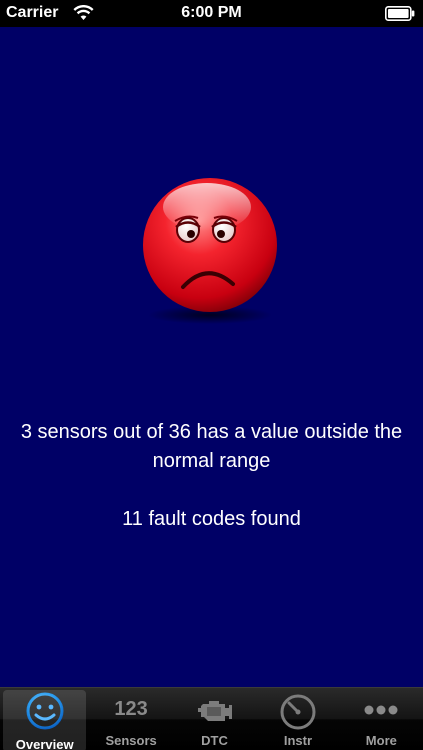 The image size is (423, 750). I want to click on fault-codes-text: 11 fault codes found, so click(211, 519).